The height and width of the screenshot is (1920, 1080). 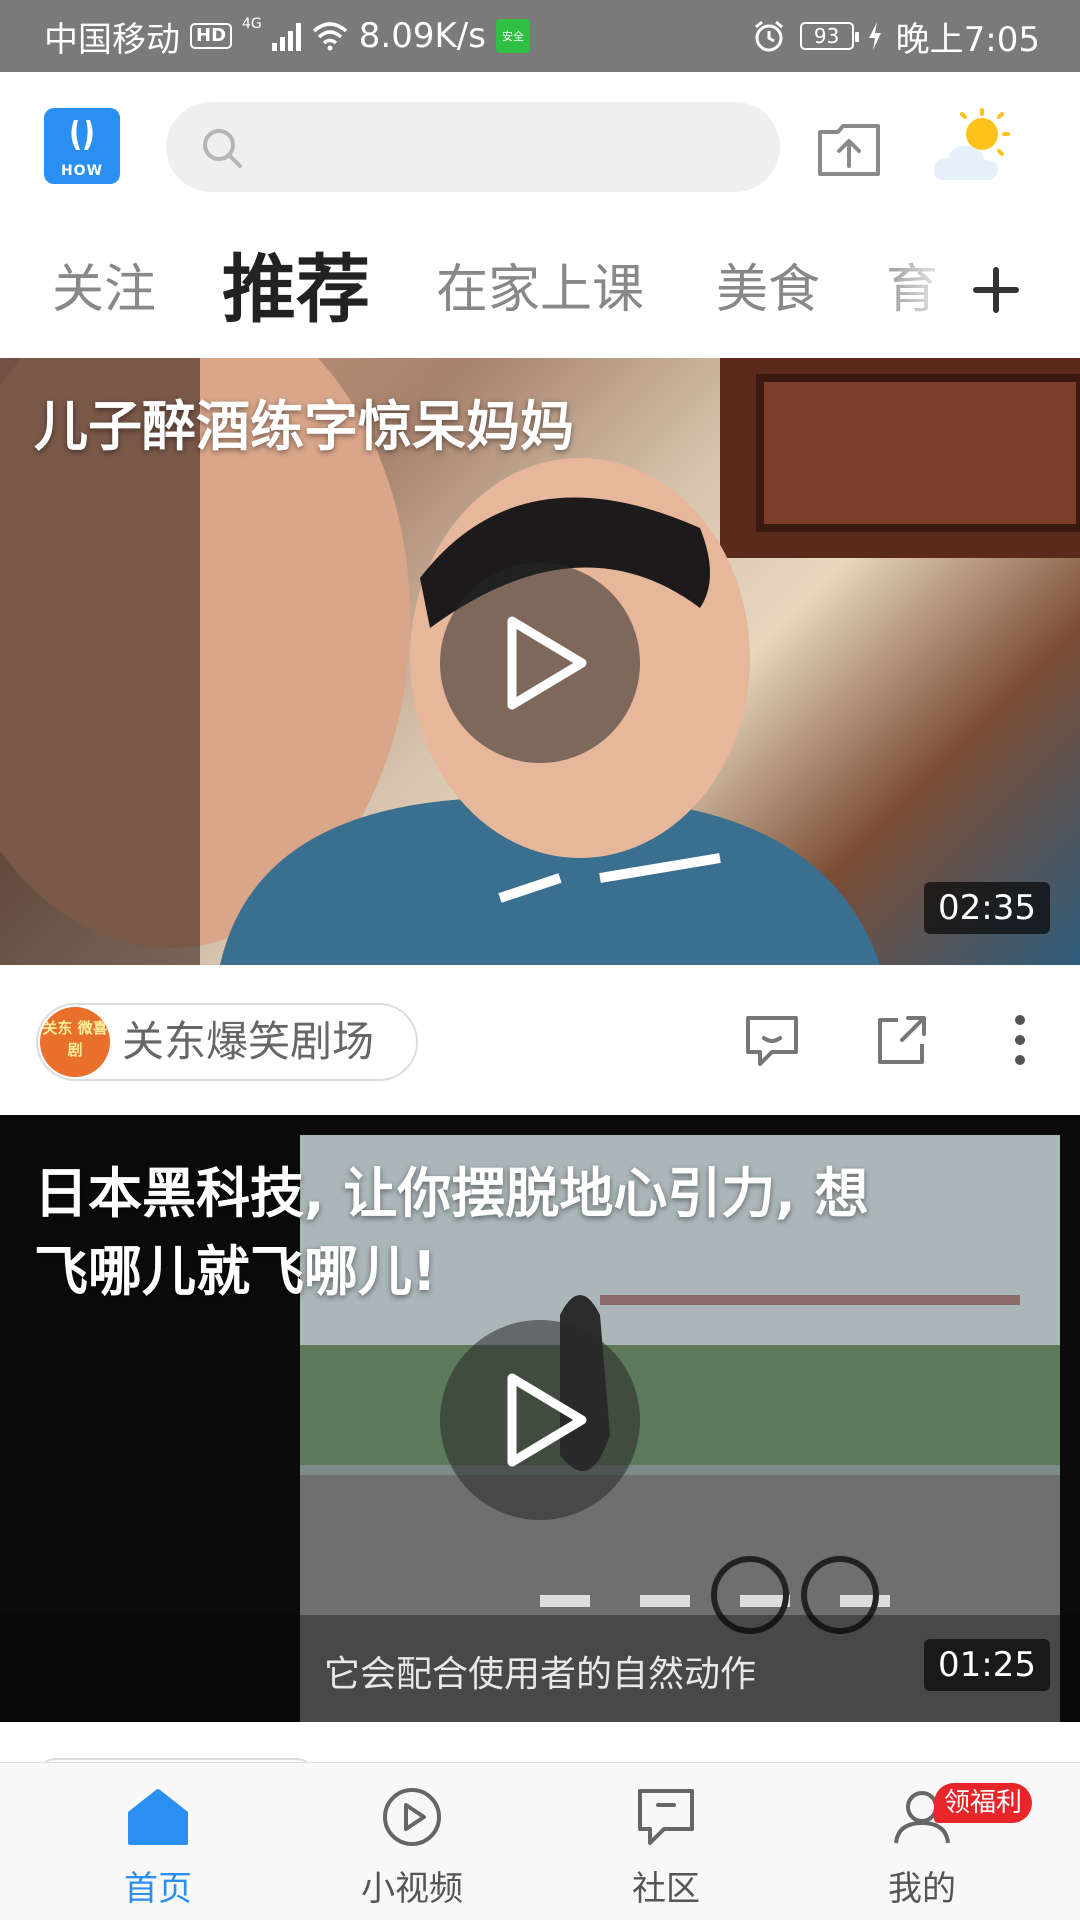 What do you see at coordinates (512, 36) in the screenshot?
I see `security-app-icon: 安全` at bounding box center [512, 36].